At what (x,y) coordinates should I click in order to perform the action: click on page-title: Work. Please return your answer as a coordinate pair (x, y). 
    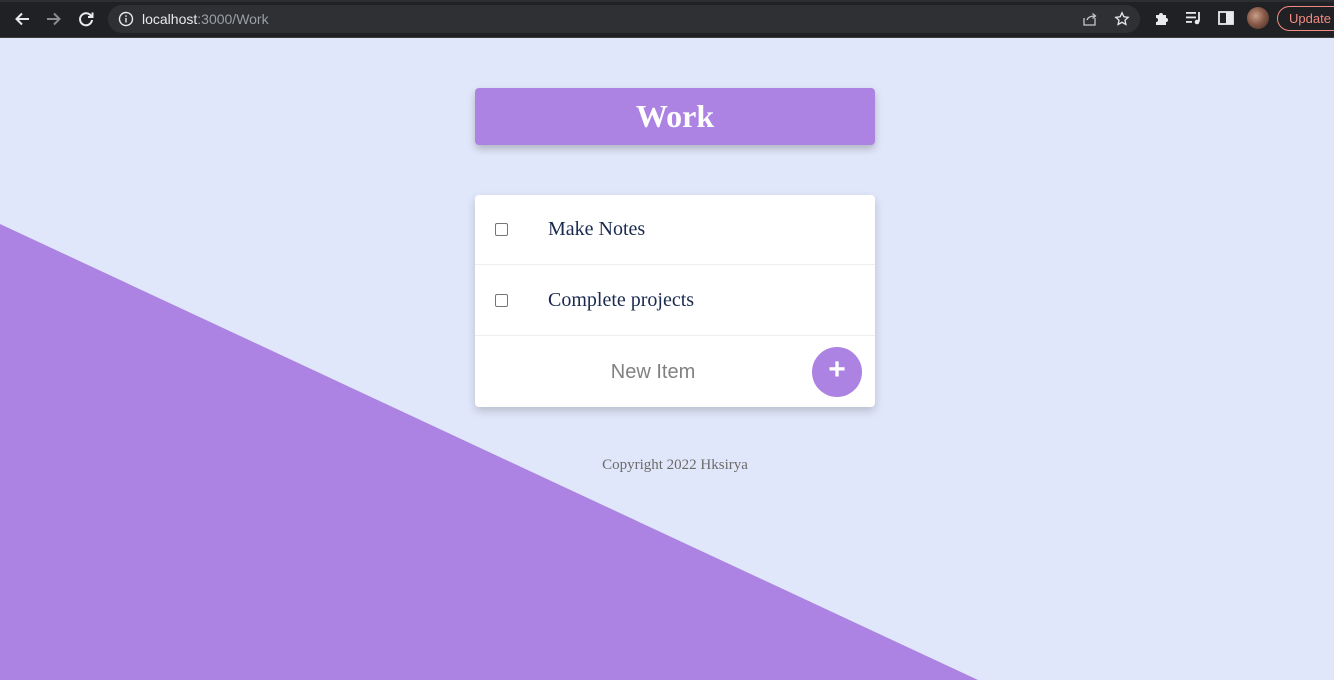
    Looking at the image, I should click on (675, 116).